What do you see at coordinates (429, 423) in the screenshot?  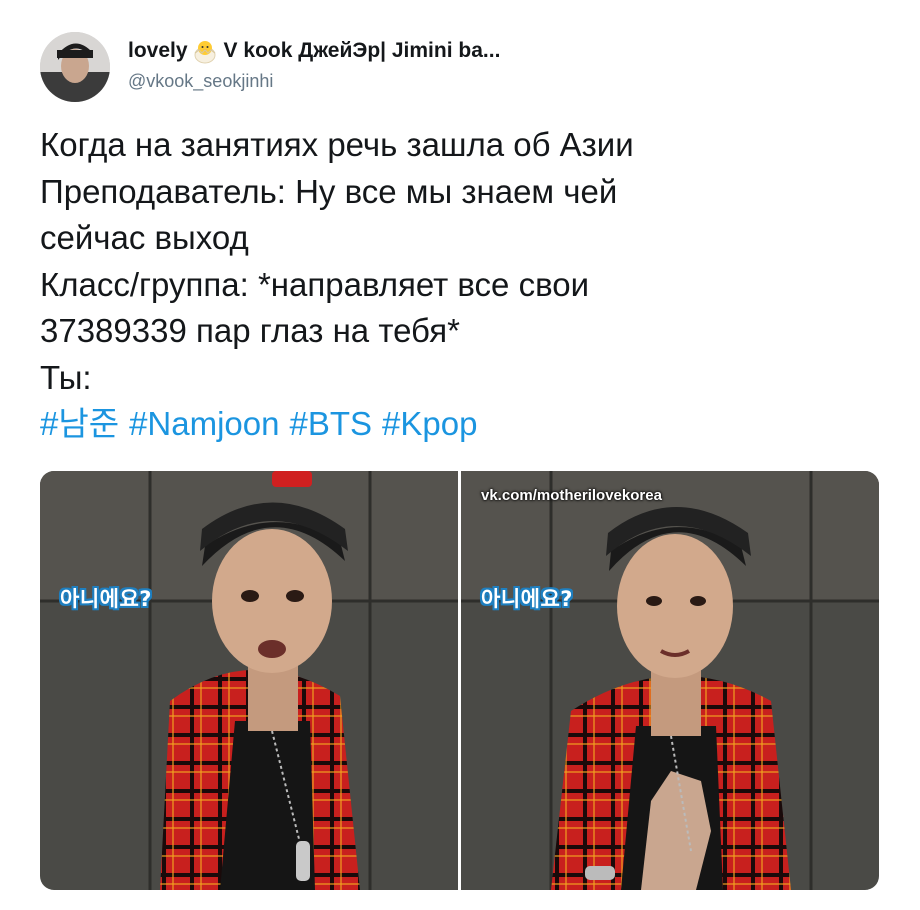 I see `hashtag-kpop: #Kpop` at bounding box center [429, 423].